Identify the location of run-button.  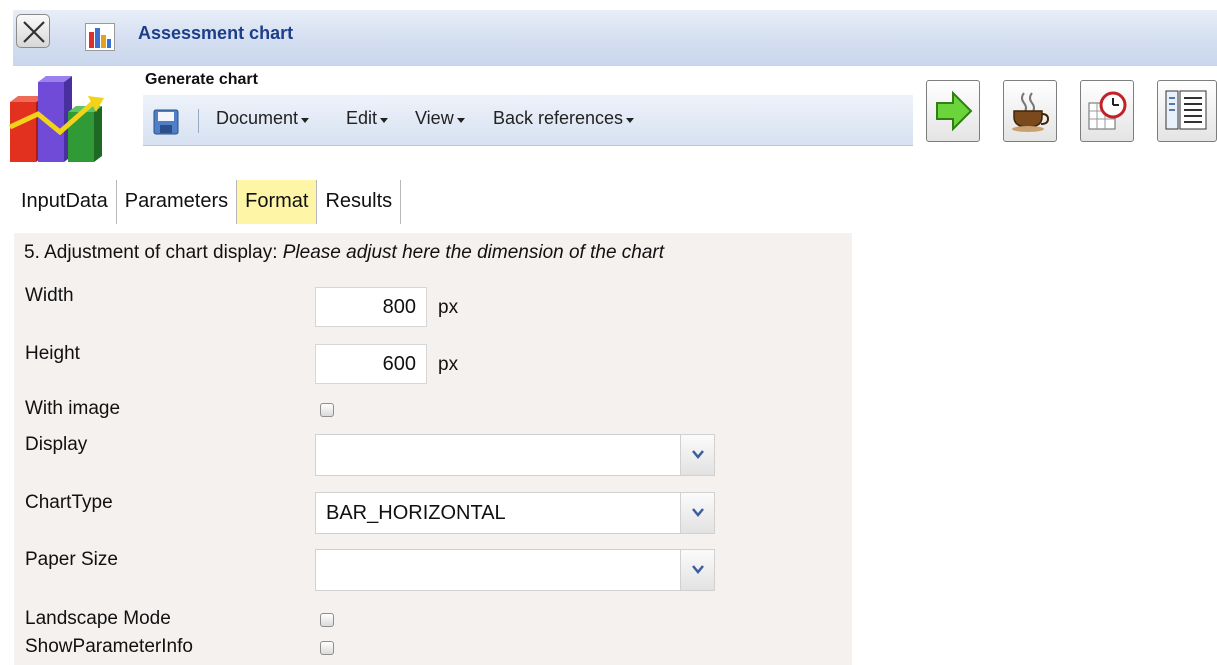
(953, 111).